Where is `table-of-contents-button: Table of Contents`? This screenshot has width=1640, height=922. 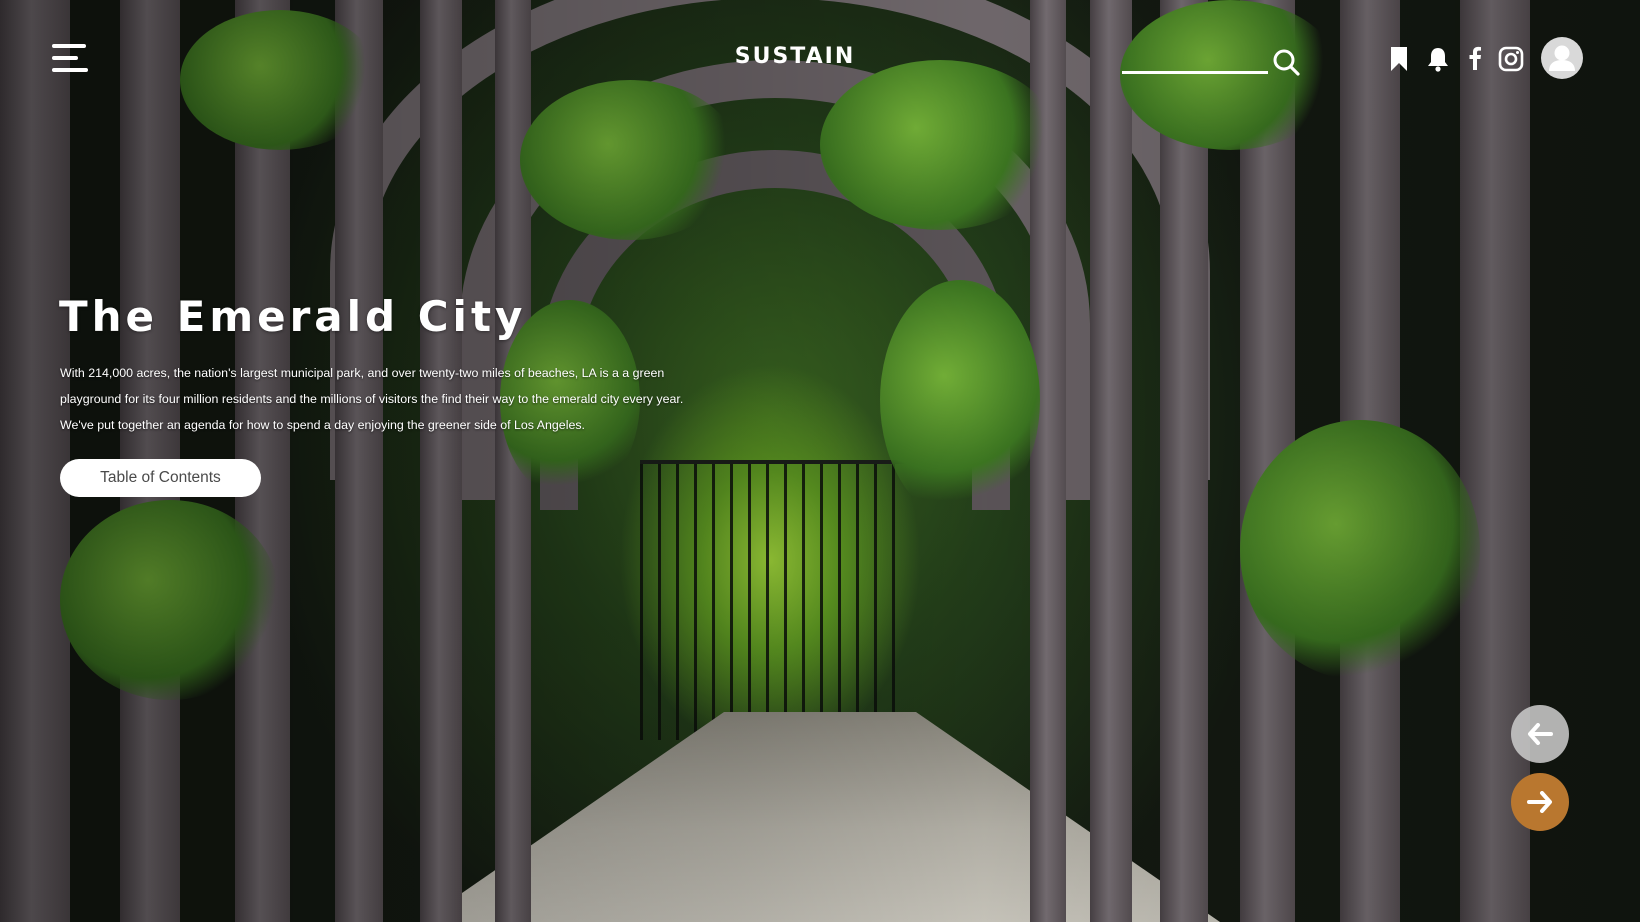 table-of-contents-button: Table of Contents is located at coordinates (160, 478).